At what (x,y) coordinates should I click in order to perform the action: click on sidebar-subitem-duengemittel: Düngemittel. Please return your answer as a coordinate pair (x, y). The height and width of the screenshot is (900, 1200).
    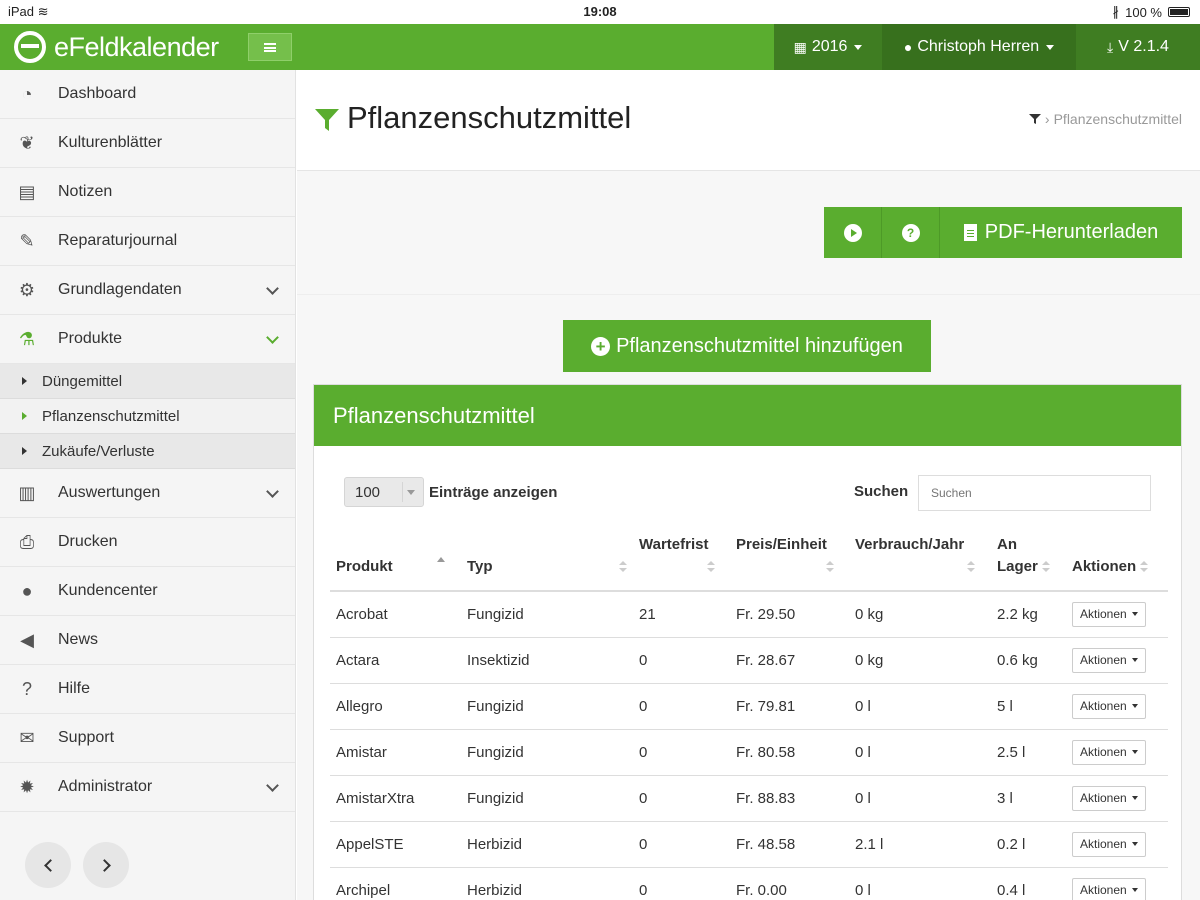
    Looking at the image, I should click on (147, 381).